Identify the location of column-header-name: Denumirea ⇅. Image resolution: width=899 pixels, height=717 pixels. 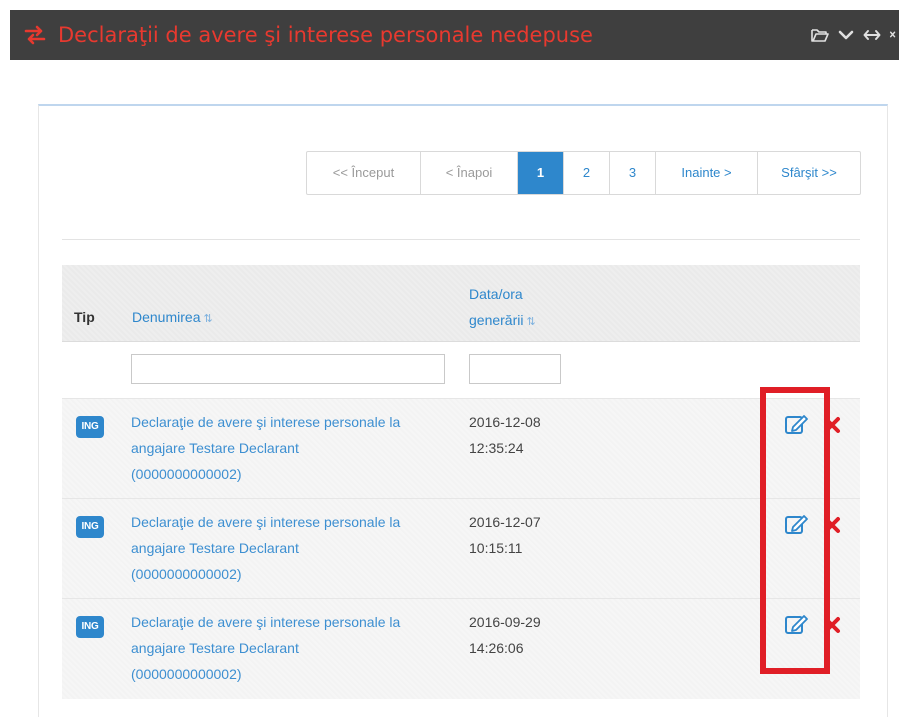
(172, 317).